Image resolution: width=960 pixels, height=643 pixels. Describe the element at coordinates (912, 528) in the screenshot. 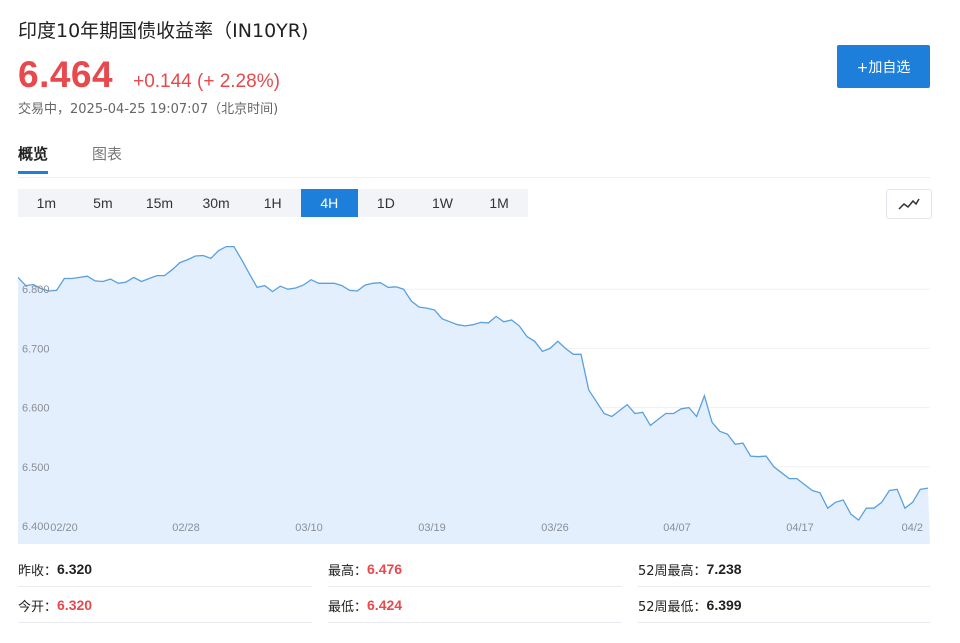

I see `x-tick-label: 04/2` at that location.